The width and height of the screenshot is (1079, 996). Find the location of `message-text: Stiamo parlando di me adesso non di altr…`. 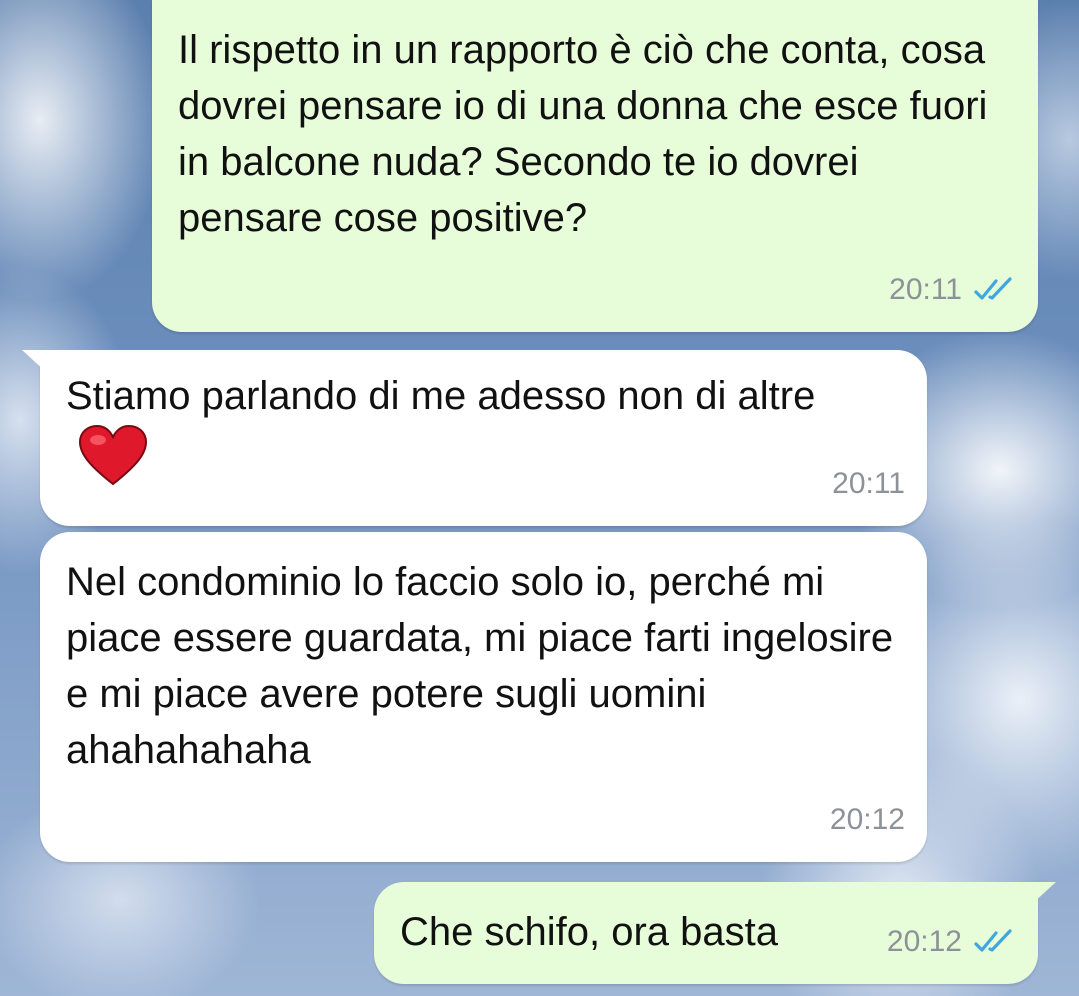

message-text: Stiamo parlando di me adesso non di altr… is located at coordinates (441, 396).